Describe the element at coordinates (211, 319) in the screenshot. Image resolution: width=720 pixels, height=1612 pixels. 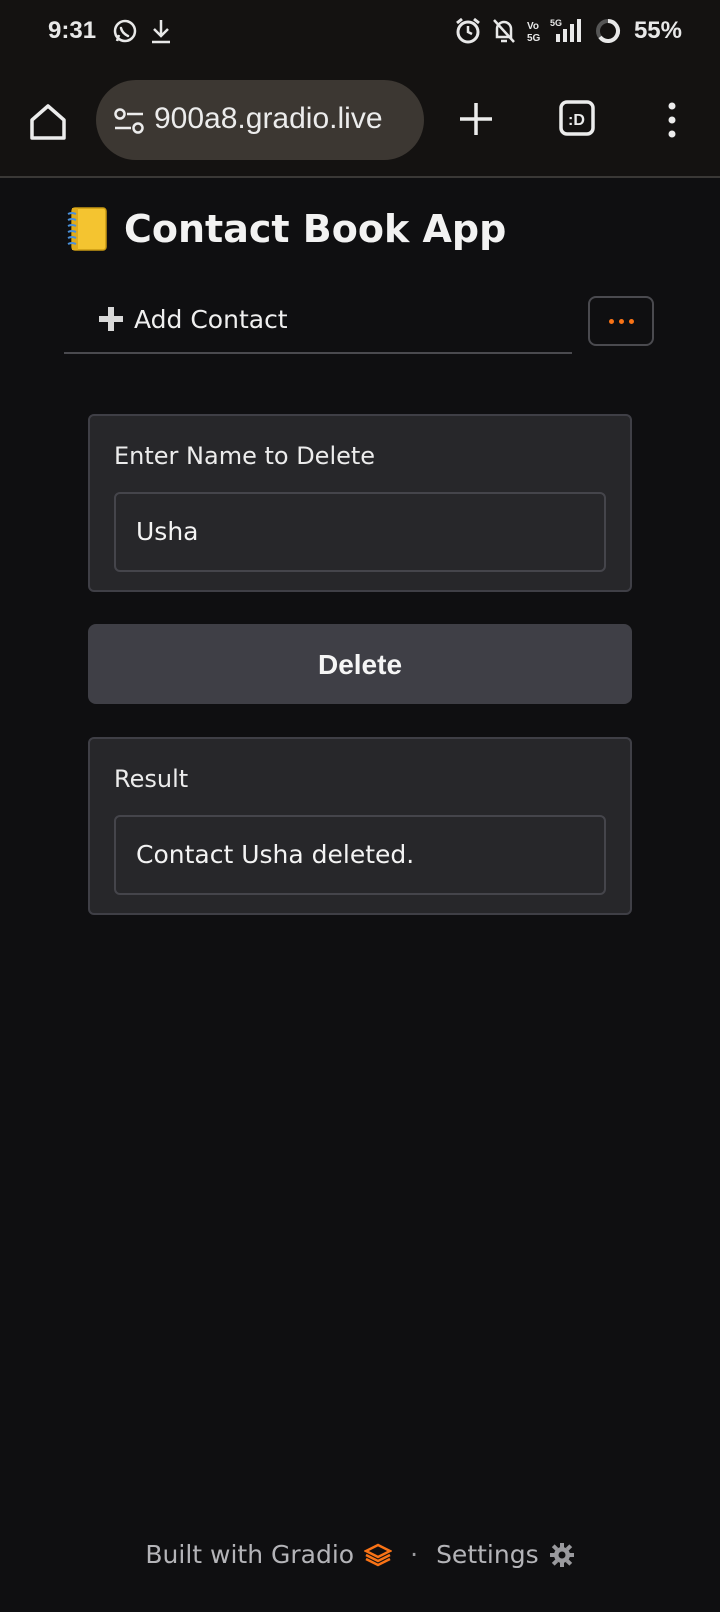
I see `tab-add-contact-label: Add Contact` at that location.